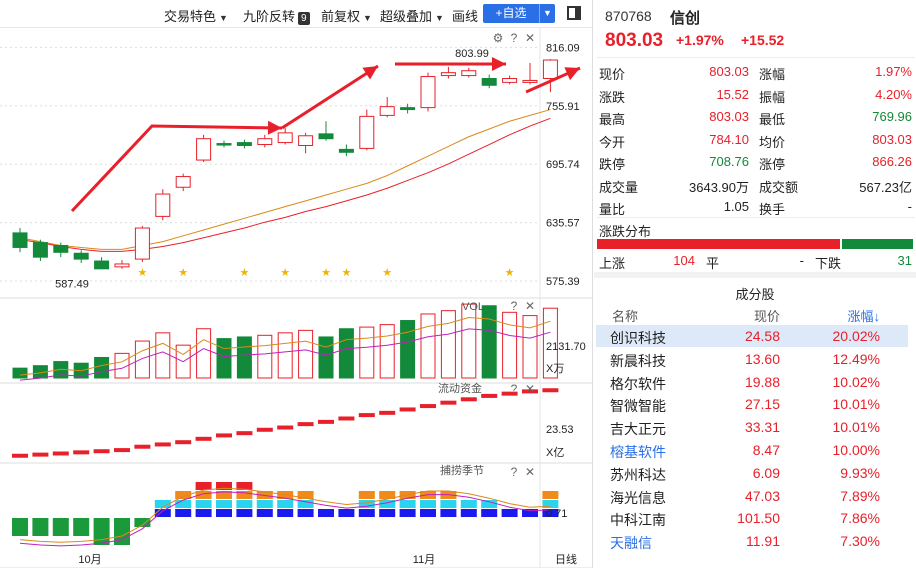 This screenshot has height=568, width=916. Describe the element at coordinates (196, 15) in the screenshot. I see `trade-feature-menu: 交易特色 ▼` at that location.